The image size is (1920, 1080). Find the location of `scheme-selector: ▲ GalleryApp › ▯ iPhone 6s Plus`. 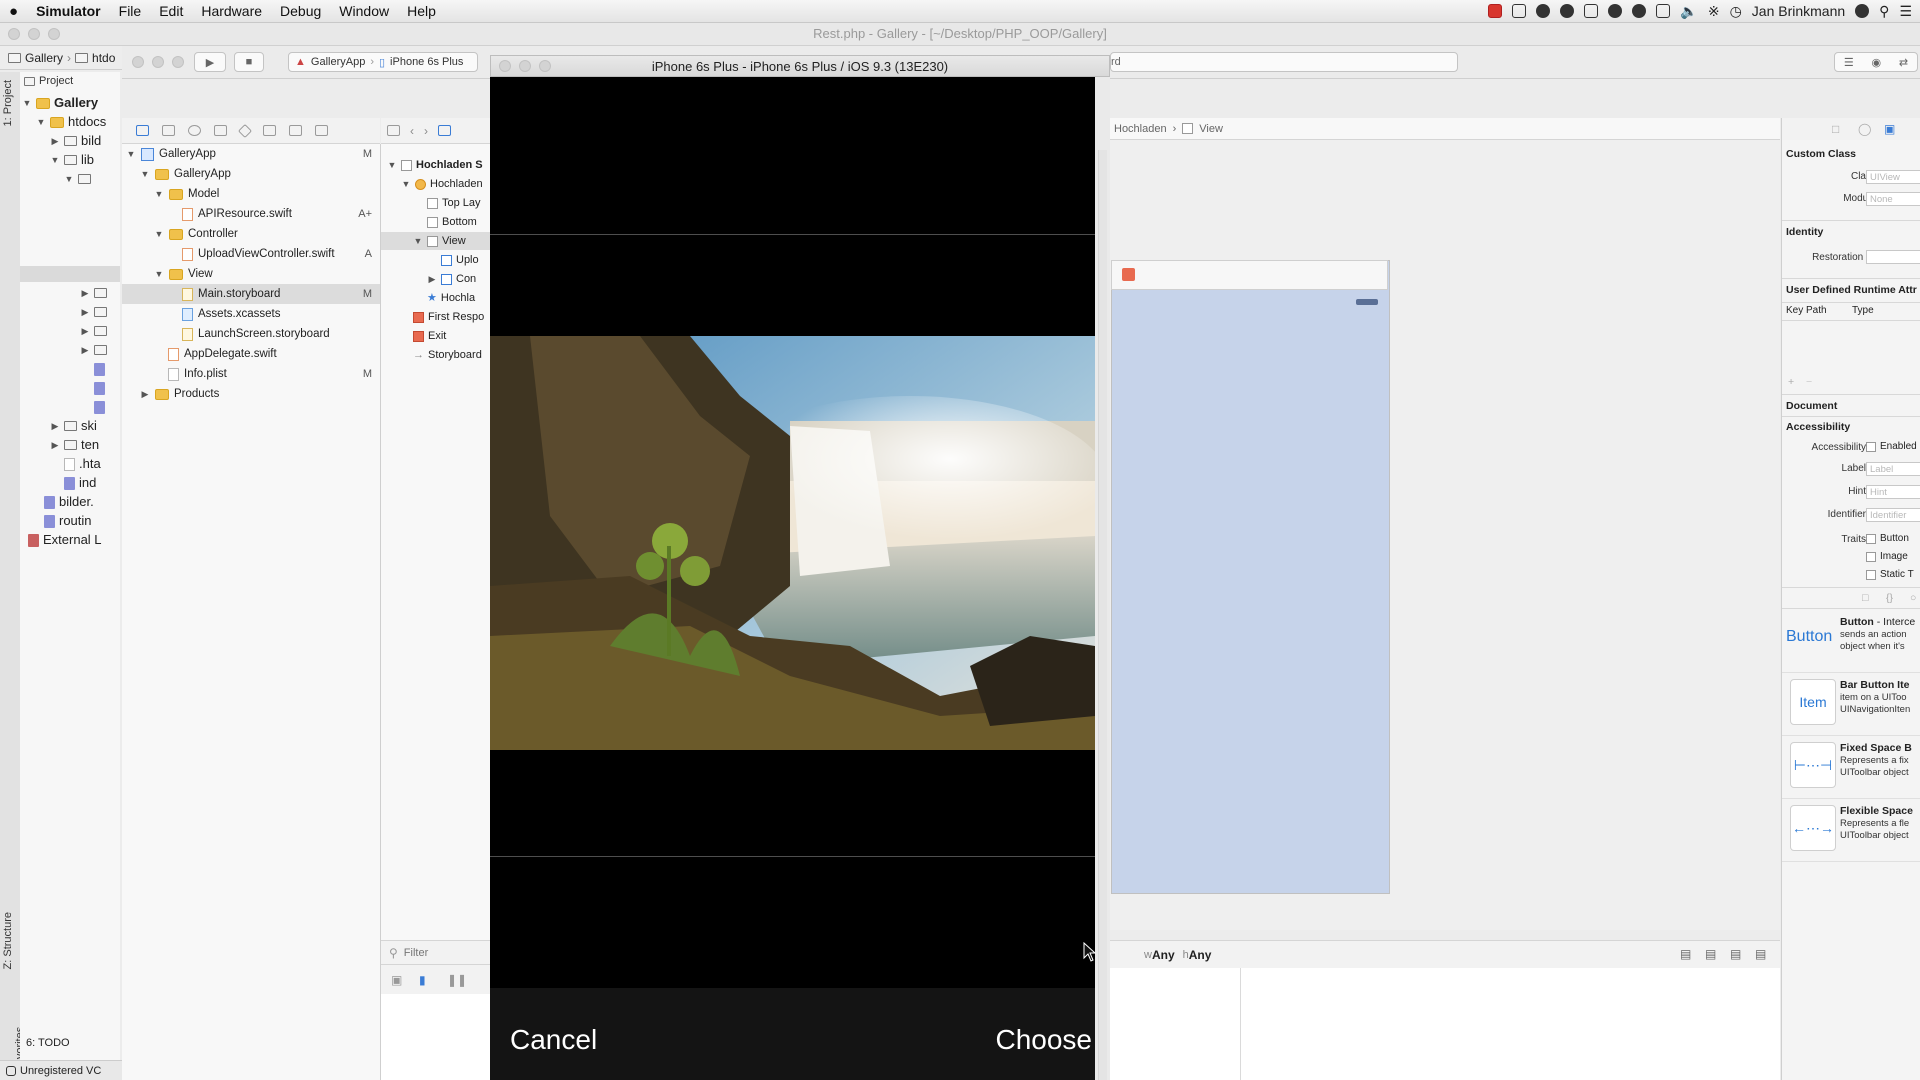

scheme-selector: ▲ GalleryApp › ▯ iPhone 6s Plus is located at coordinates (383, 62).